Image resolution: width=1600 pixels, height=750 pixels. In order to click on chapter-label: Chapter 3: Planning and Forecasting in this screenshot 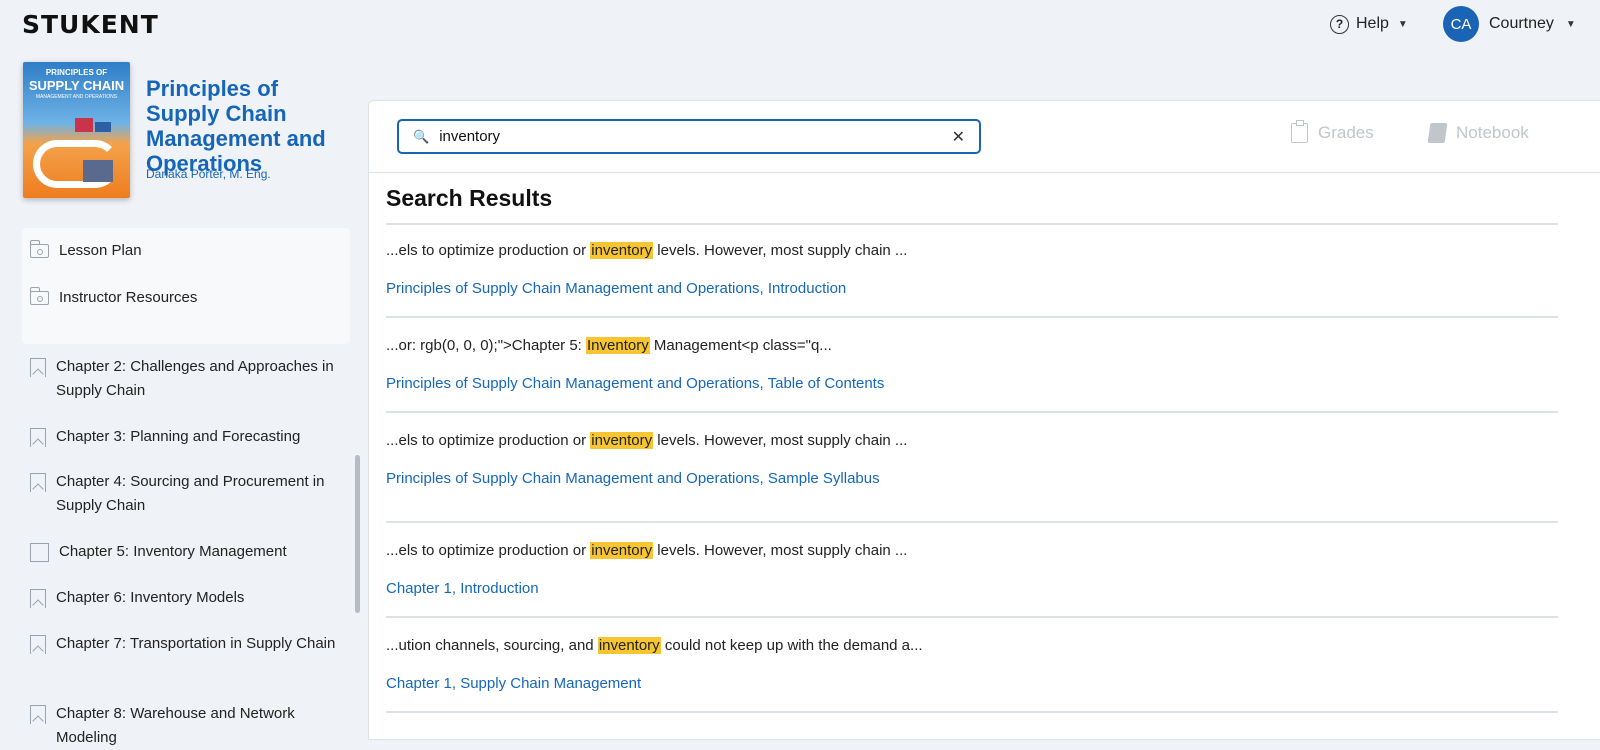, I will do `click(178, 436)`.